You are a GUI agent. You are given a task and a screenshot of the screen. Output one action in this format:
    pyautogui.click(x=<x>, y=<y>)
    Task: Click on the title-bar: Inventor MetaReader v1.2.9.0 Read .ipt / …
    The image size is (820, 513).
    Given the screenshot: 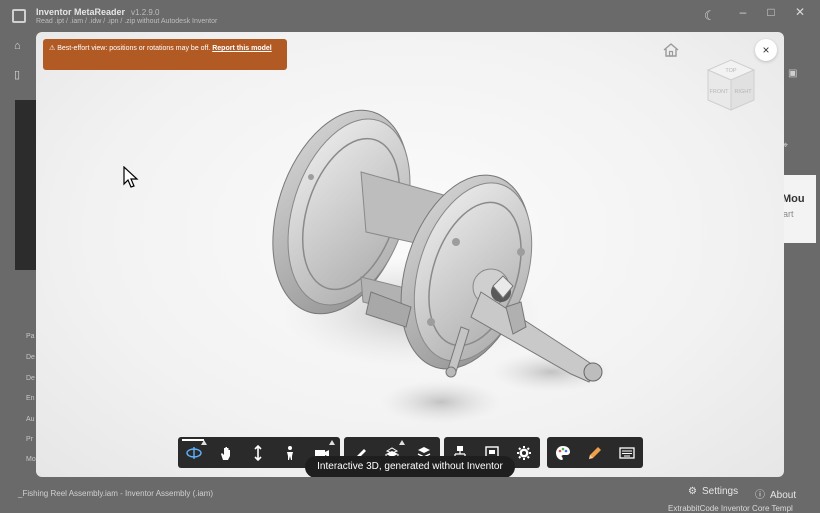 What is the action you would take?
    pyautogui.click(x=410, y=16)
    